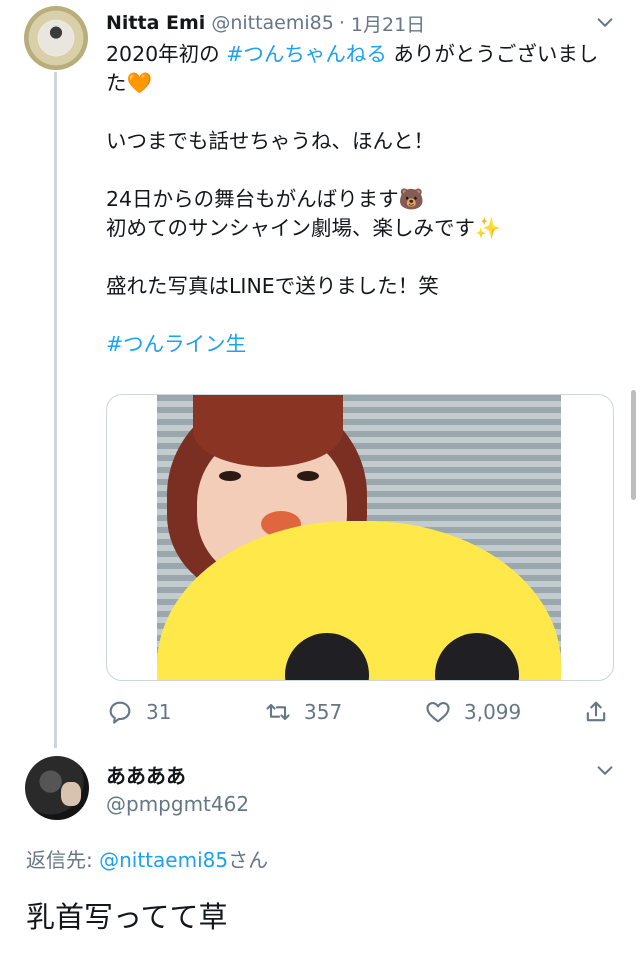  Describe the element at coordinates (270, 141) in the screenshot. I see `tweet-line-2: いつまでも話せちゃうね、ほんと！` at that location.